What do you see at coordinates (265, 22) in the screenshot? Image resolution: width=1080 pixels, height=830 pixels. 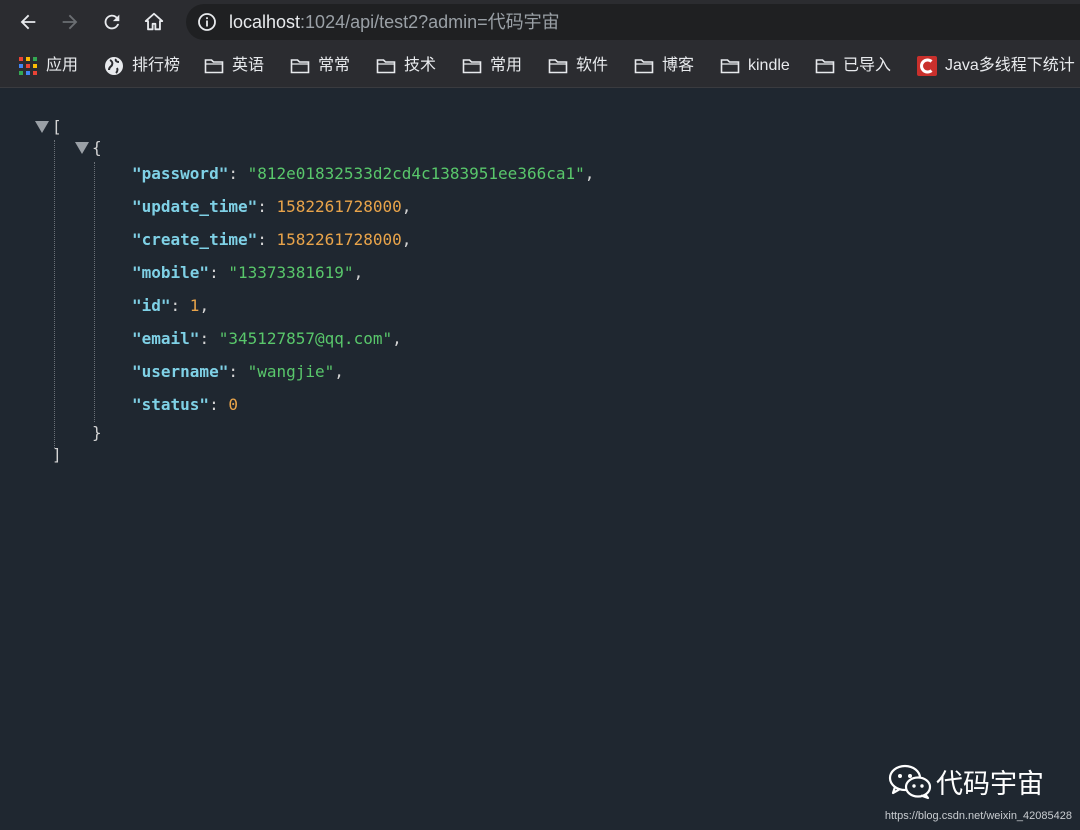 I see `url-host: localhost` at bounding box center [265, 22].